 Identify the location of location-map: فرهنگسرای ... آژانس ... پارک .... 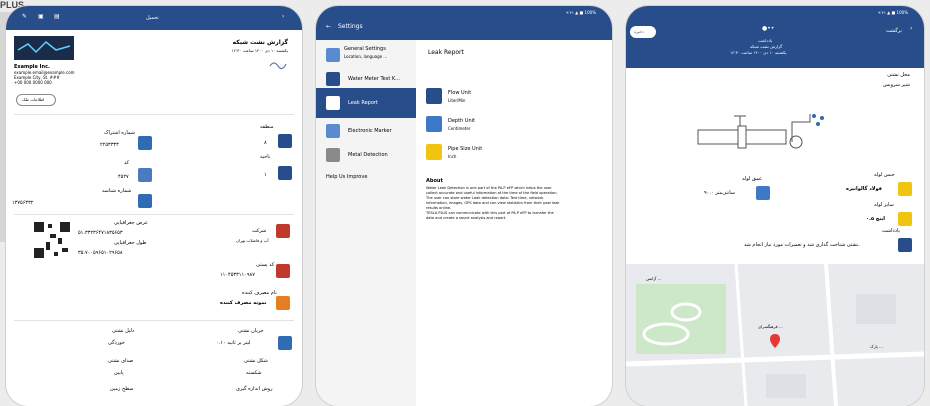
(775, 335).